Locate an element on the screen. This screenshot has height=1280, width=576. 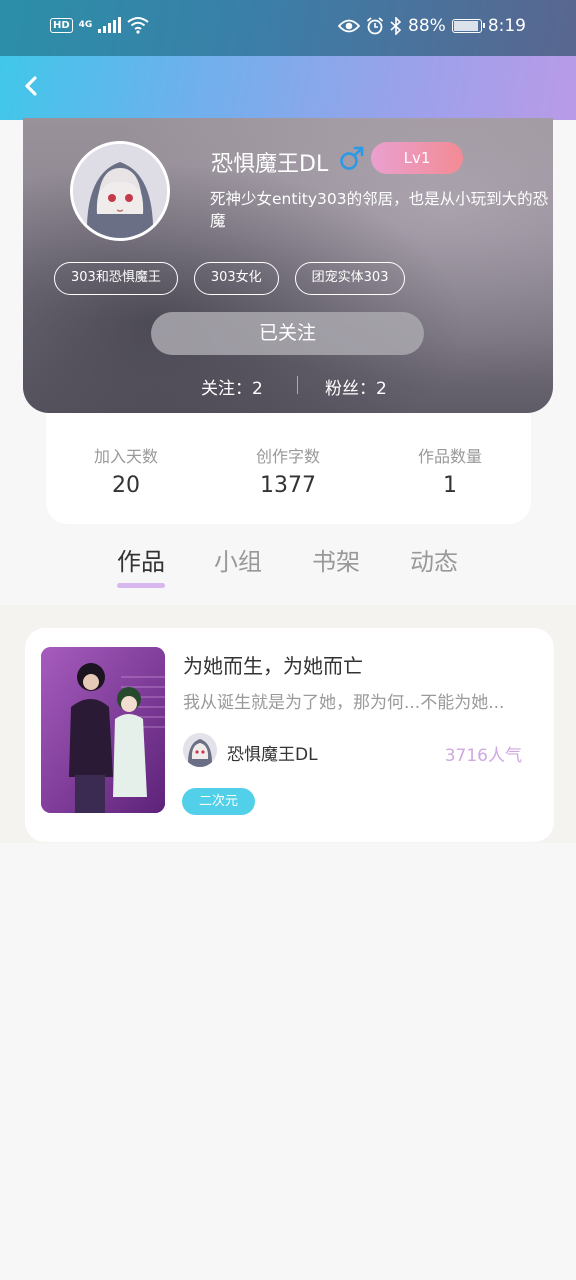
author-avatar is located at coordinates (200, 750).